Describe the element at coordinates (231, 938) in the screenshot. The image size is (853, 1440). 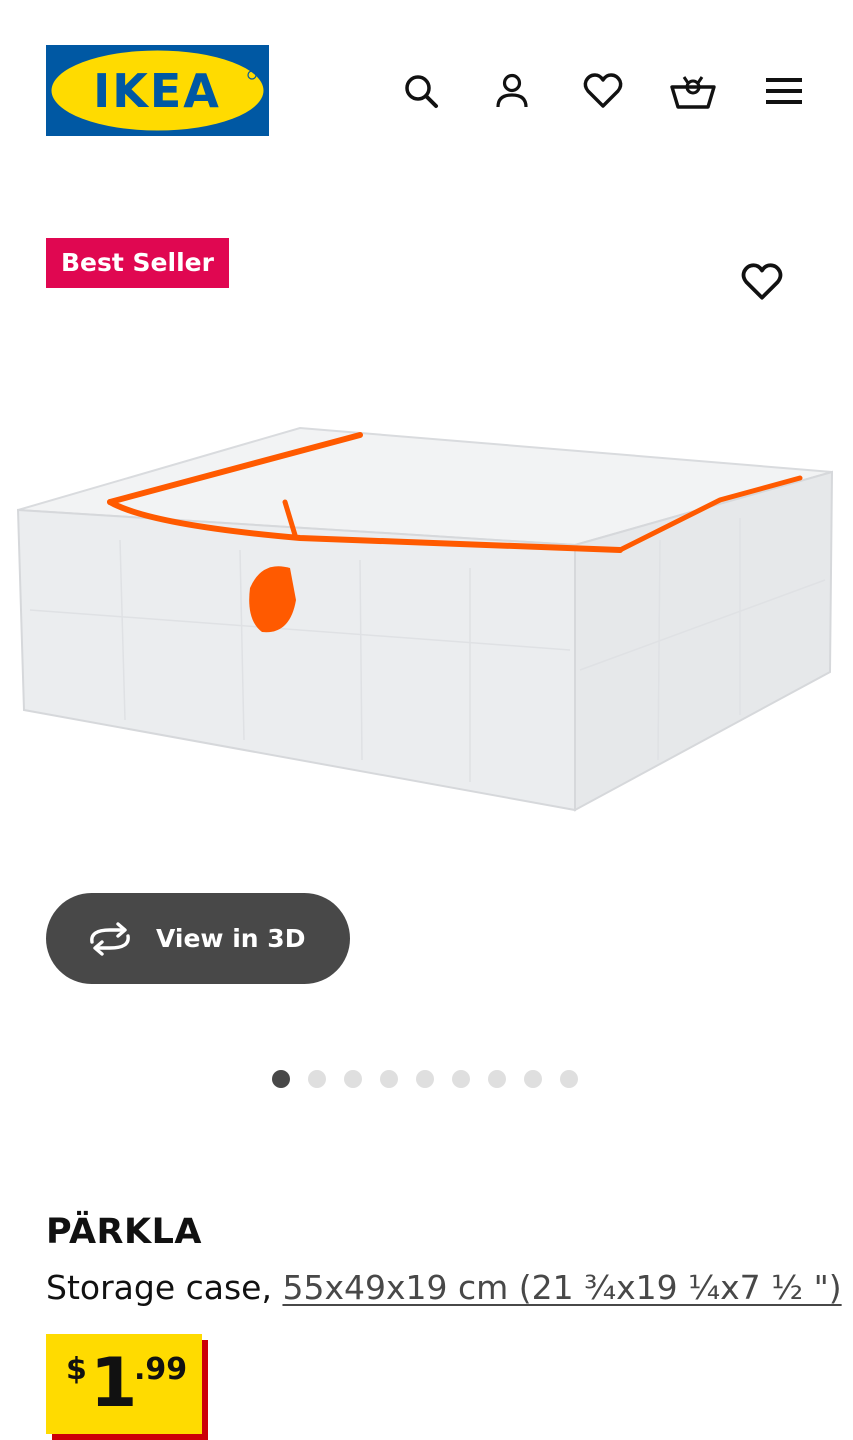
I see `view-in-3d-label: View in 3D` at that location.